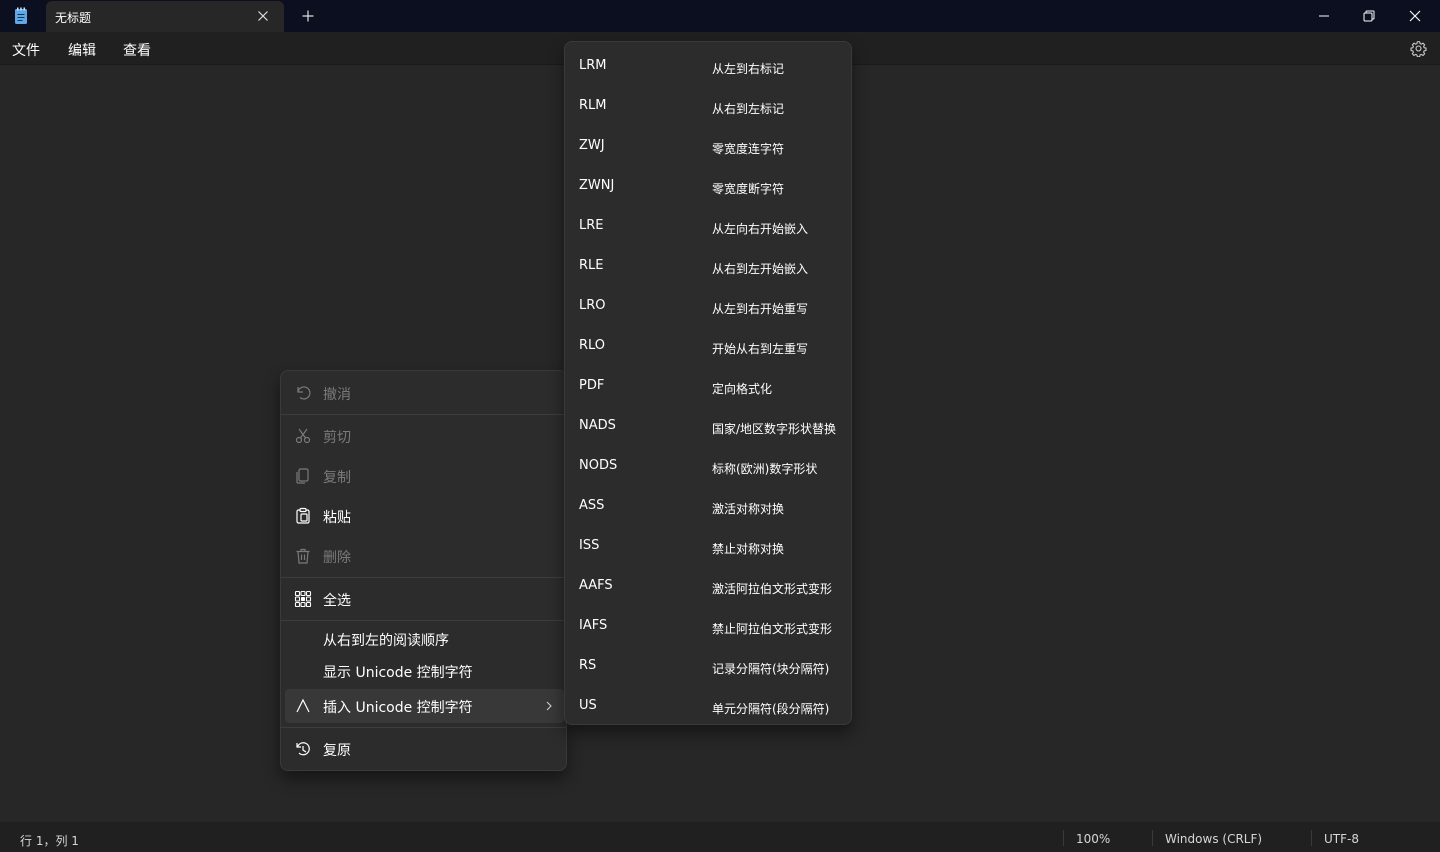 Image resolution: width=1440 pixels, height=852 pixels. What do you see at coordinates (708, 224) in the screenshot?
I see `submenu-item-lre: LRE 从左向右开始嵌入` at bounding box center [708, 224].